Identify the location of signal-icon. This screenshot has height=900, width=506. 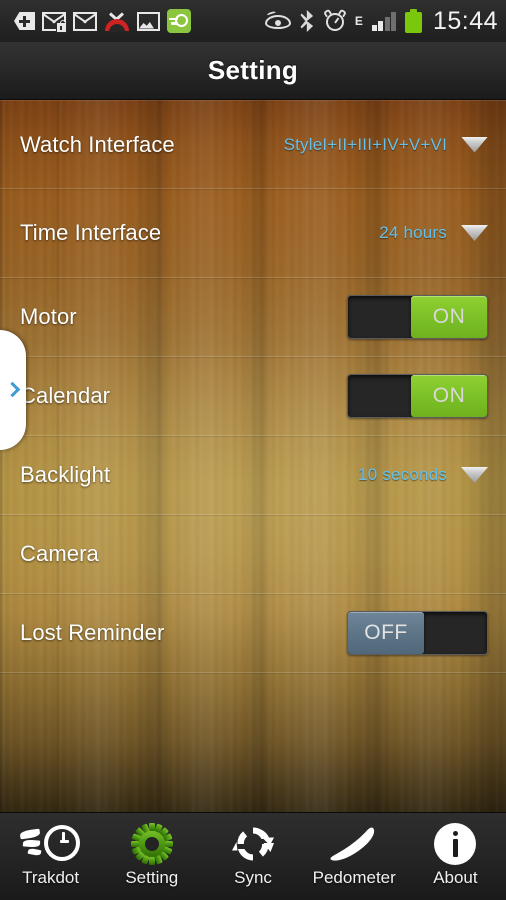
(383, 21).